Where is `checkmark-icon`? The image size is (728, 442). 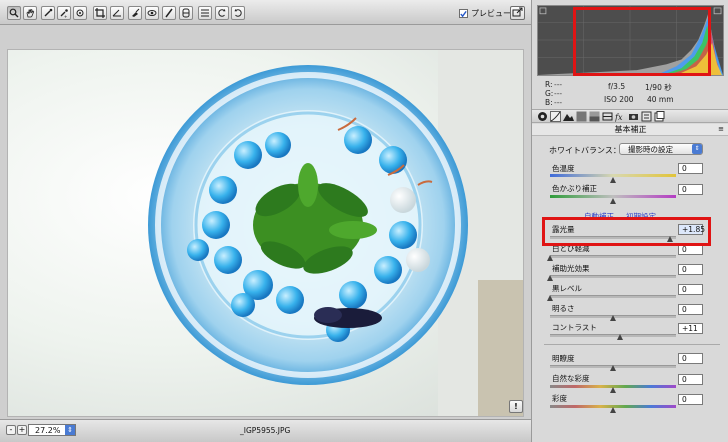 checkmark-icon is located at coordinates (463, 13).